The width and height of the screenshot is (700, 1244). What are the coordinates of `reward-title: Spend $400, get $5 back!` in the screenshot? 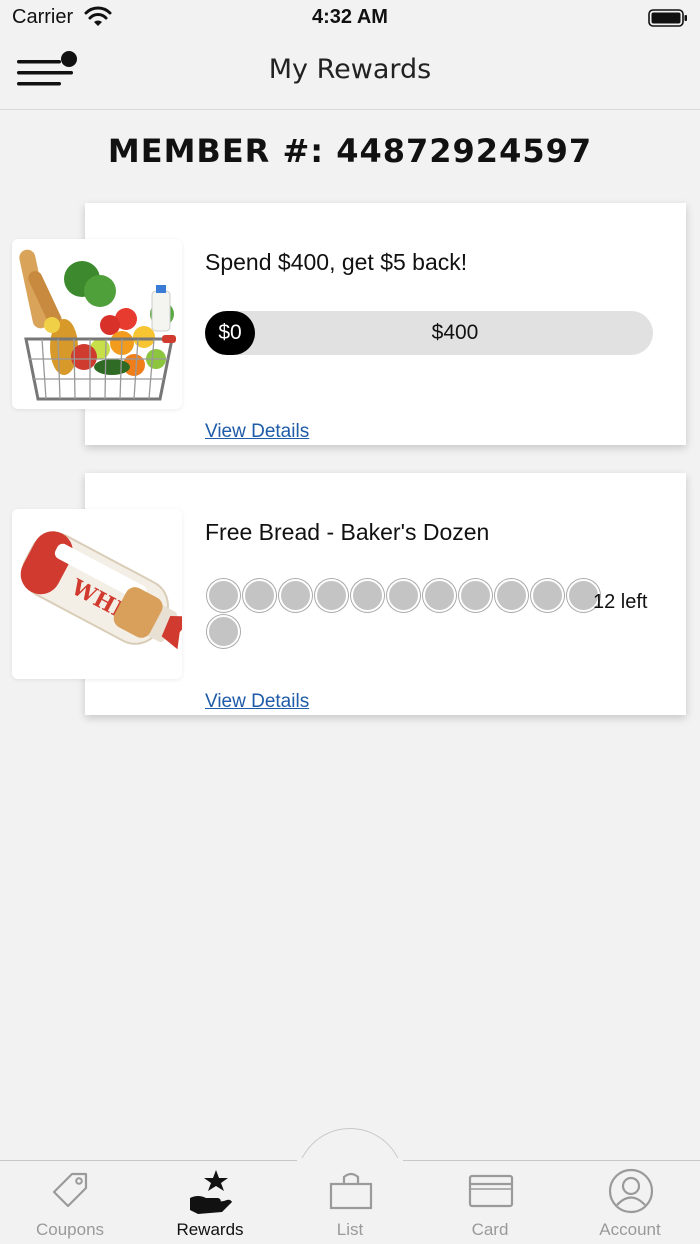 It's located at (336, 262).